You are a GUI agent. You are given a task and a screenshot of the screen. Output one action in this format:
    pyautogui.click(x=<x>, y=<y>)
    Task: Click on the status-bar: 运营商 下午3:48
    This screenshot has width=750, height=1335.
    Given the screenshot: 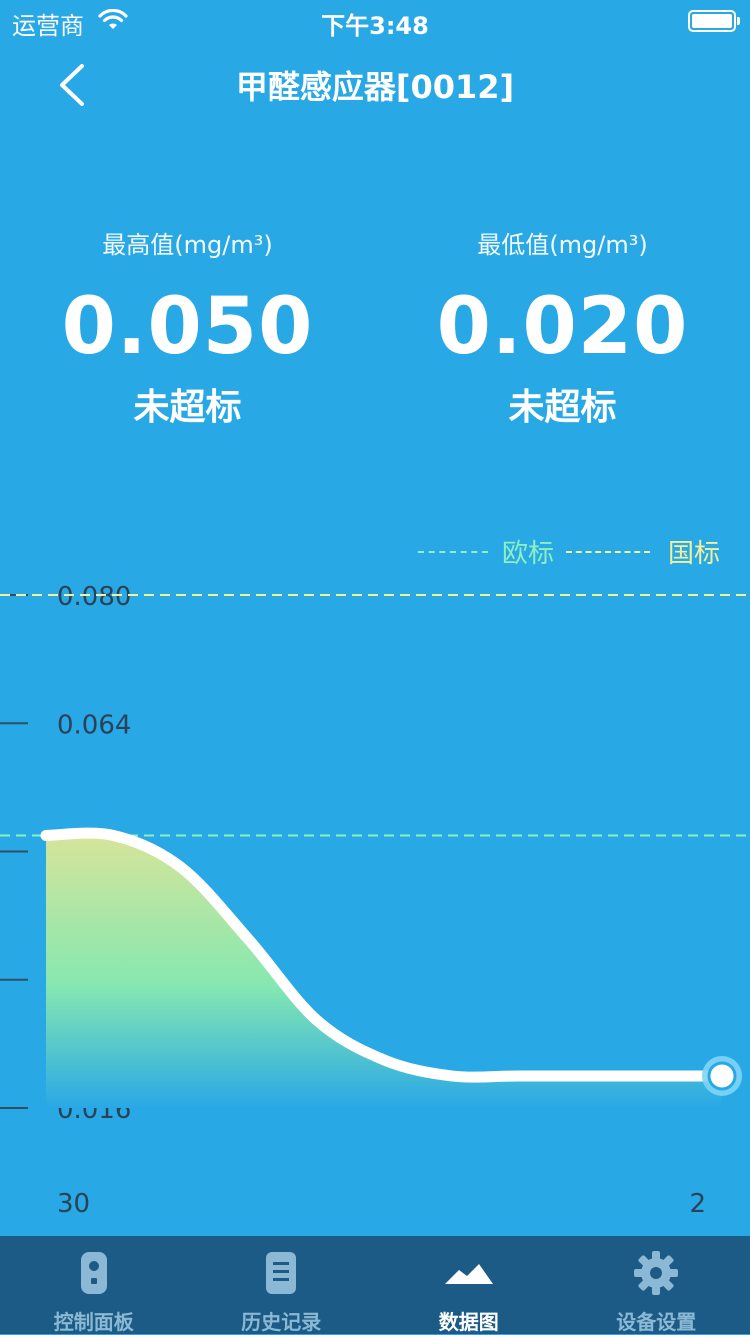 What is the action you would take?
    pyautogui.click(x=375, y=20)
    